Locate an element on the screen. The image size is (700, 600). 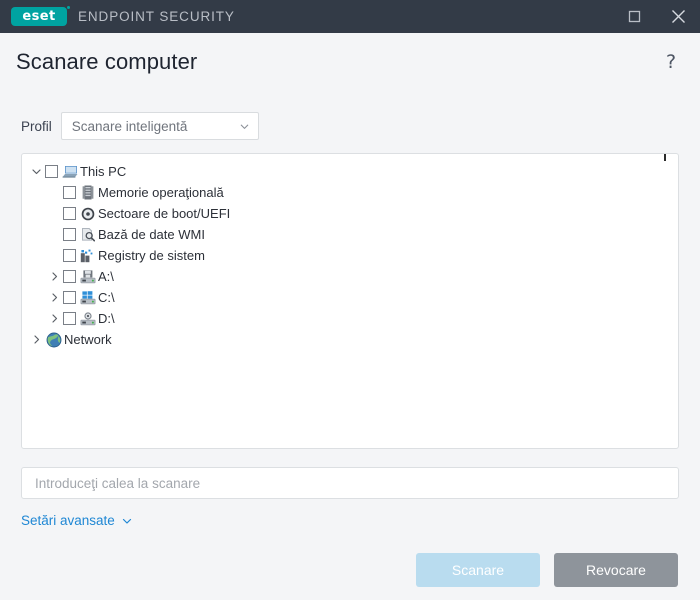
tree-row: Registry de sistem is located at coordinates (350, 255).